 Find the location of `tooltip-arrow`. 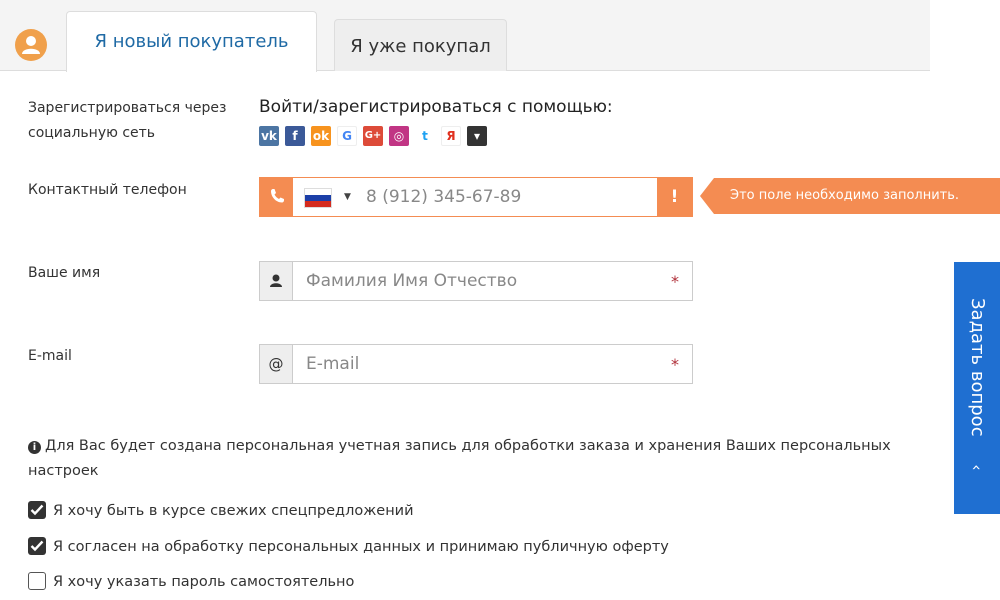

tooltip-arrow is located at coordinates (707, 196).